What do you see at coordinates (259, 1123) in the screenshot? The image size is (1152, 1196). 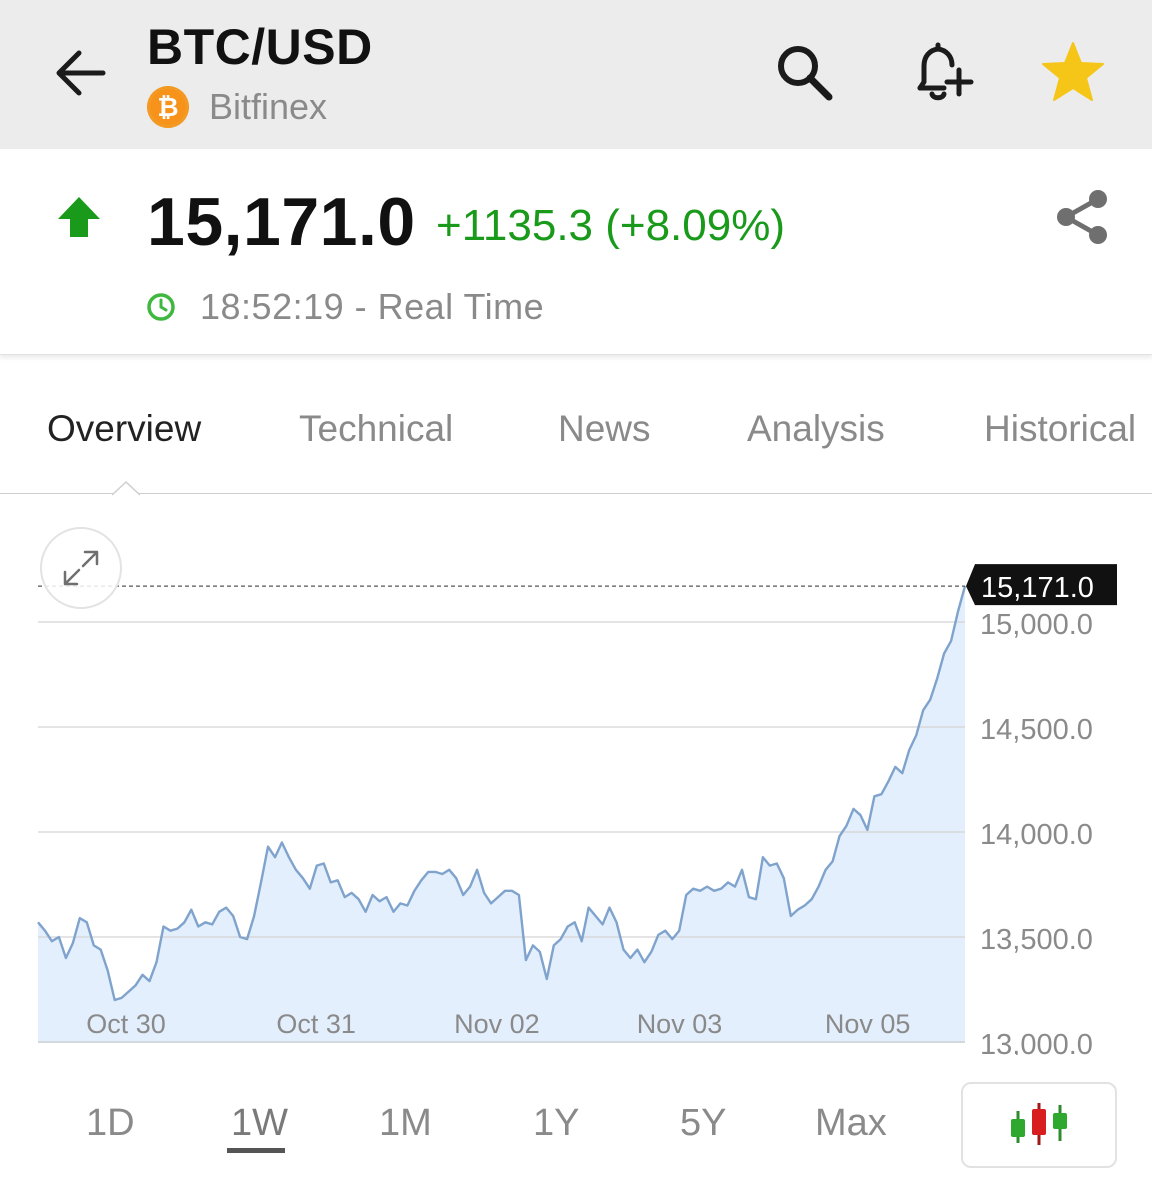 I see `range-1w: 1W` at bounding box center [259, 1123].